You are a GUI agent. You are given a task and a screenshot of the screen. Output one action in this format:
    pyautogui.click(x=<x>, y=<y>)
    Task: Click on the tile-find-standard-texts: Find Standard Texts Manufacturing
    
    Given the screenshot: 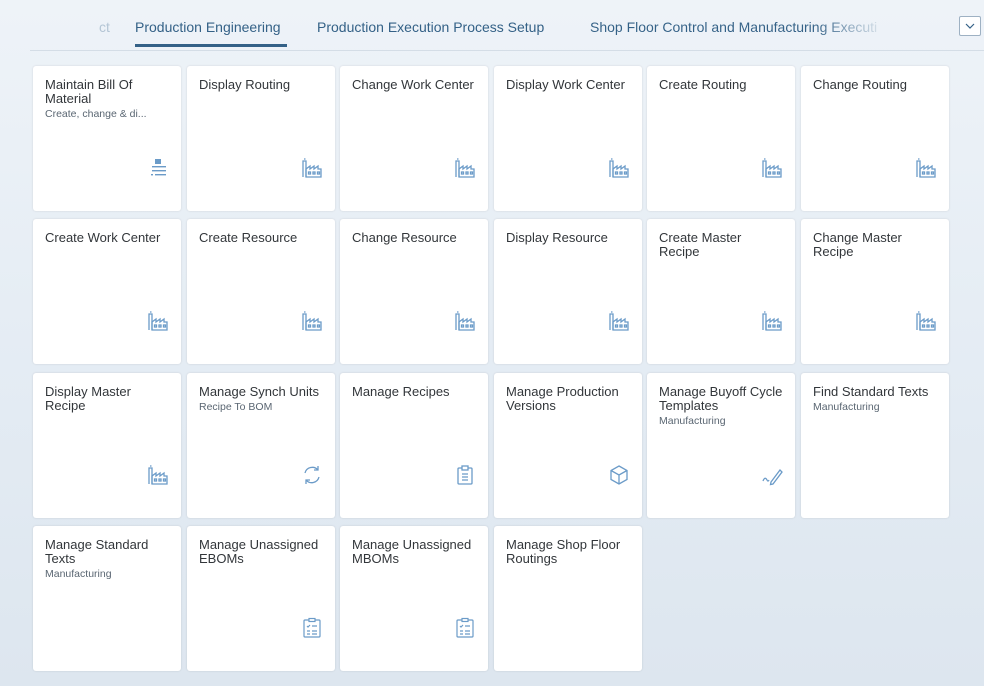 What is the action you would take?
    pyautogui.click(x=875, y=445)
    